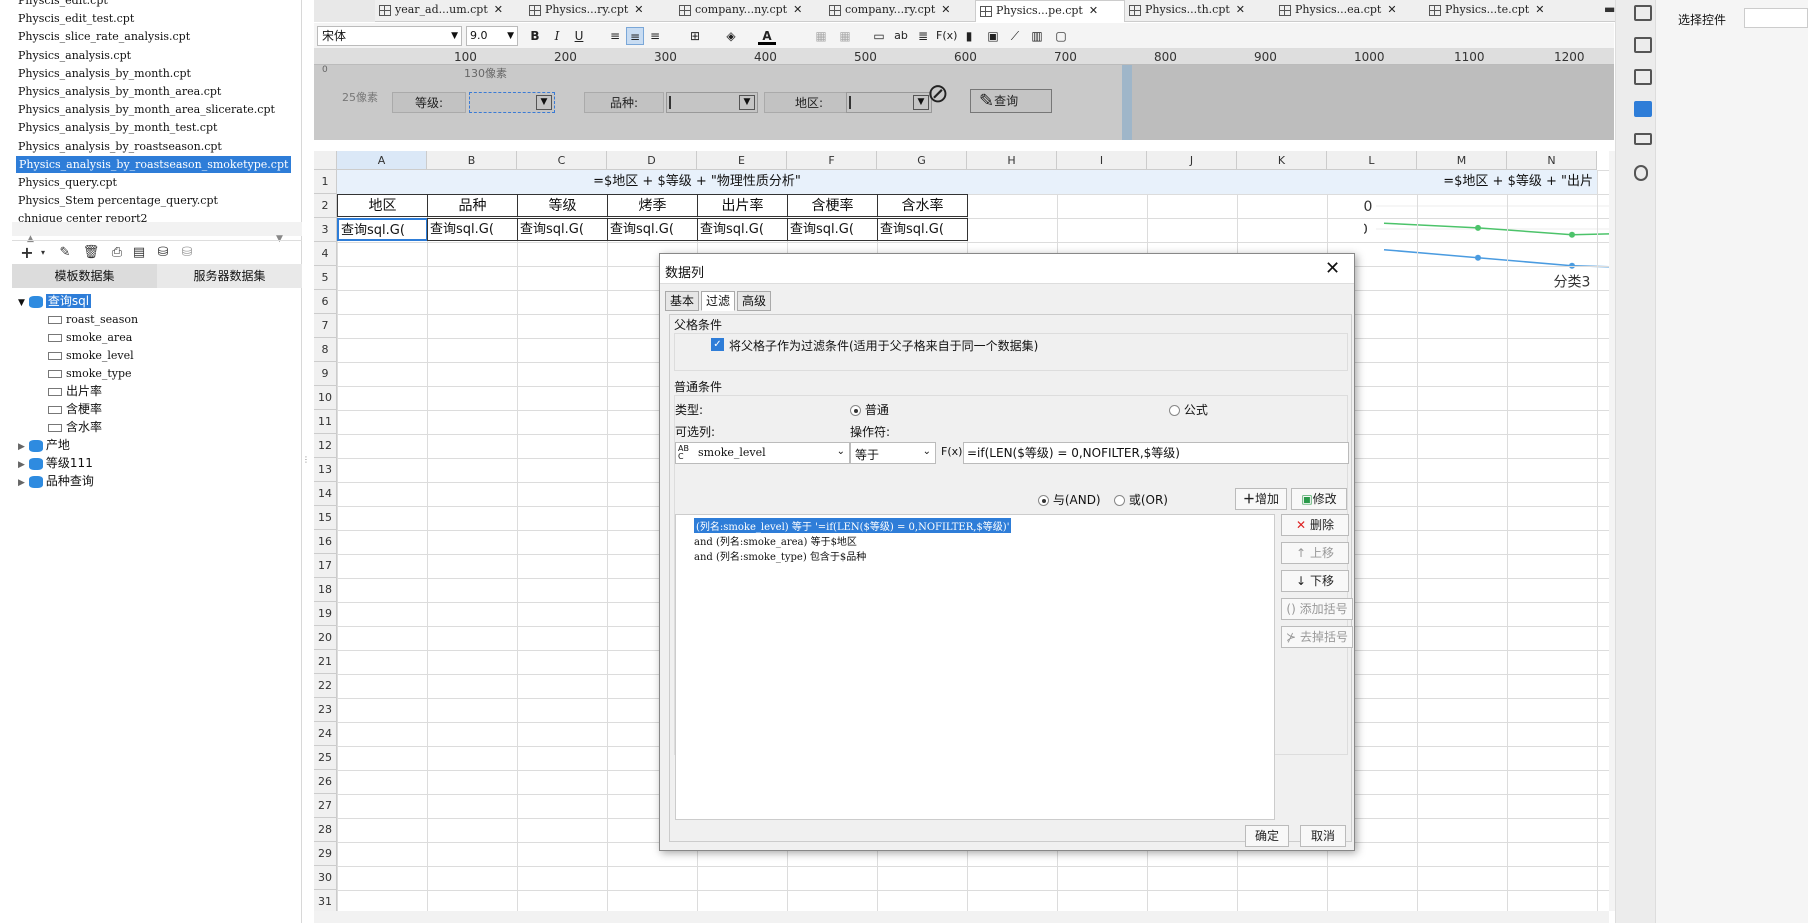 The width and height of the screenshot is (1808, 923). What do you see at coordinates (90, 337) in the screenshot?
I see `tree-field: smoke_area` at bounding box center [90, 337].